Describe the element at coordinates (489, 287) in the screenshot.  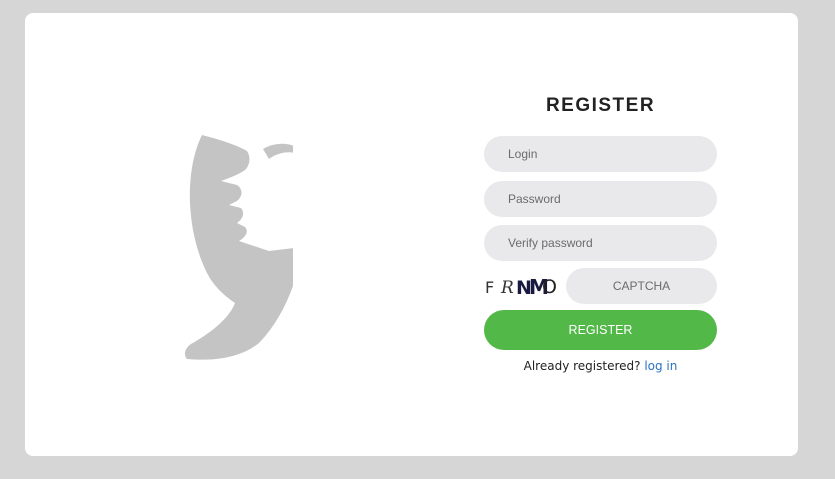
I see `captcha-char: F` at that location.